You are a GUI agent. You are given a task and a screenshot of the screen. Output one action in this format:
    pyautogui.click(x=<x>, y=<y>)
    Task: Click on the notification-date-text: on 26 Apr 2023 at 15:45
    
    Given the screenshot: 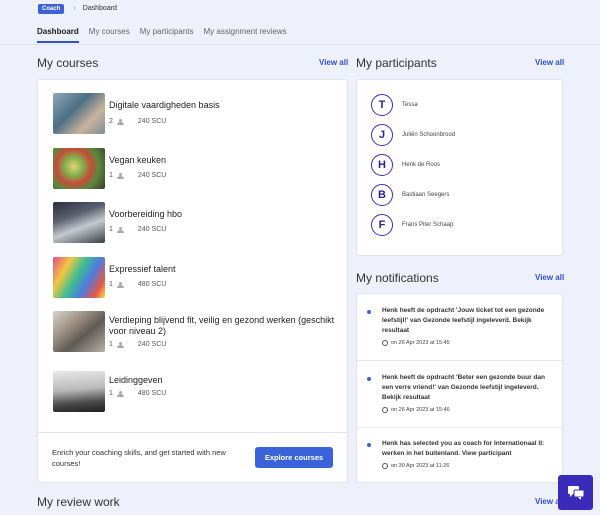 What is the action you would take?
    pyautogui.click(x=420, y=343)
    